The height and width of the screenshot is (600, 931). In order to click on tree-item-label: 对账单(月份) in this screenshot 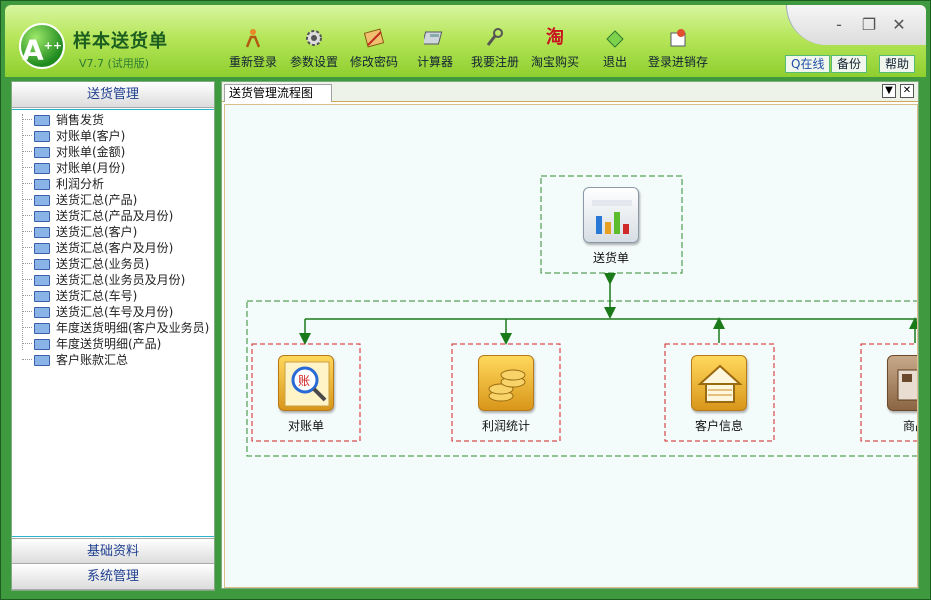, I will do `click(91, 168)`.